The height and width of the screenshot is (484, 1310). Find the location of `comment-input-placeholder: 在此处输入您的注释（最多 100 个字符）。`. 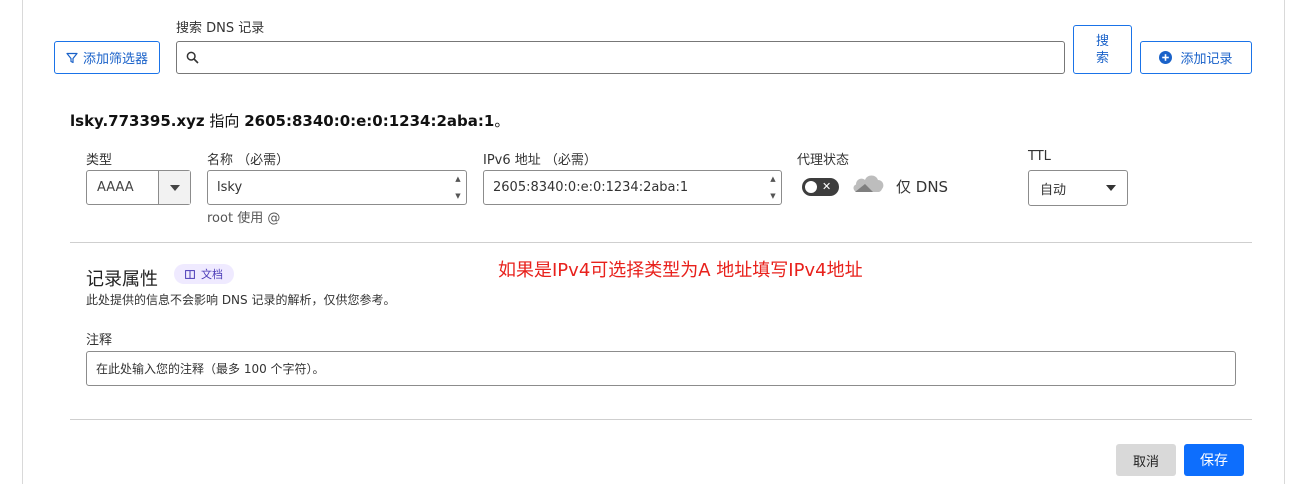

comment-input-placeholder: 在此处输入您的注释（最多 100 个字符）。 is located at coordinates (210, 369).